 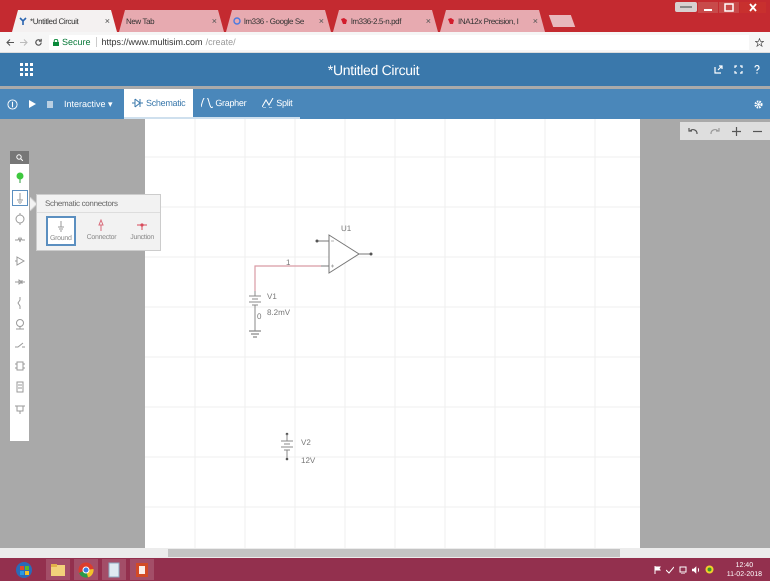 I want to click on bookmark-star-icon, so click(x=759, y=42).